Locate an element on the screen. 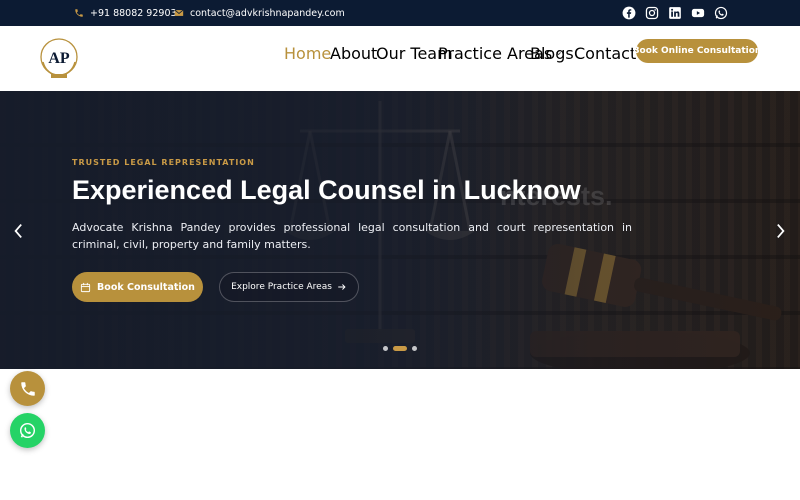  slider-prev-arrow is located at coordinates (18, 231).